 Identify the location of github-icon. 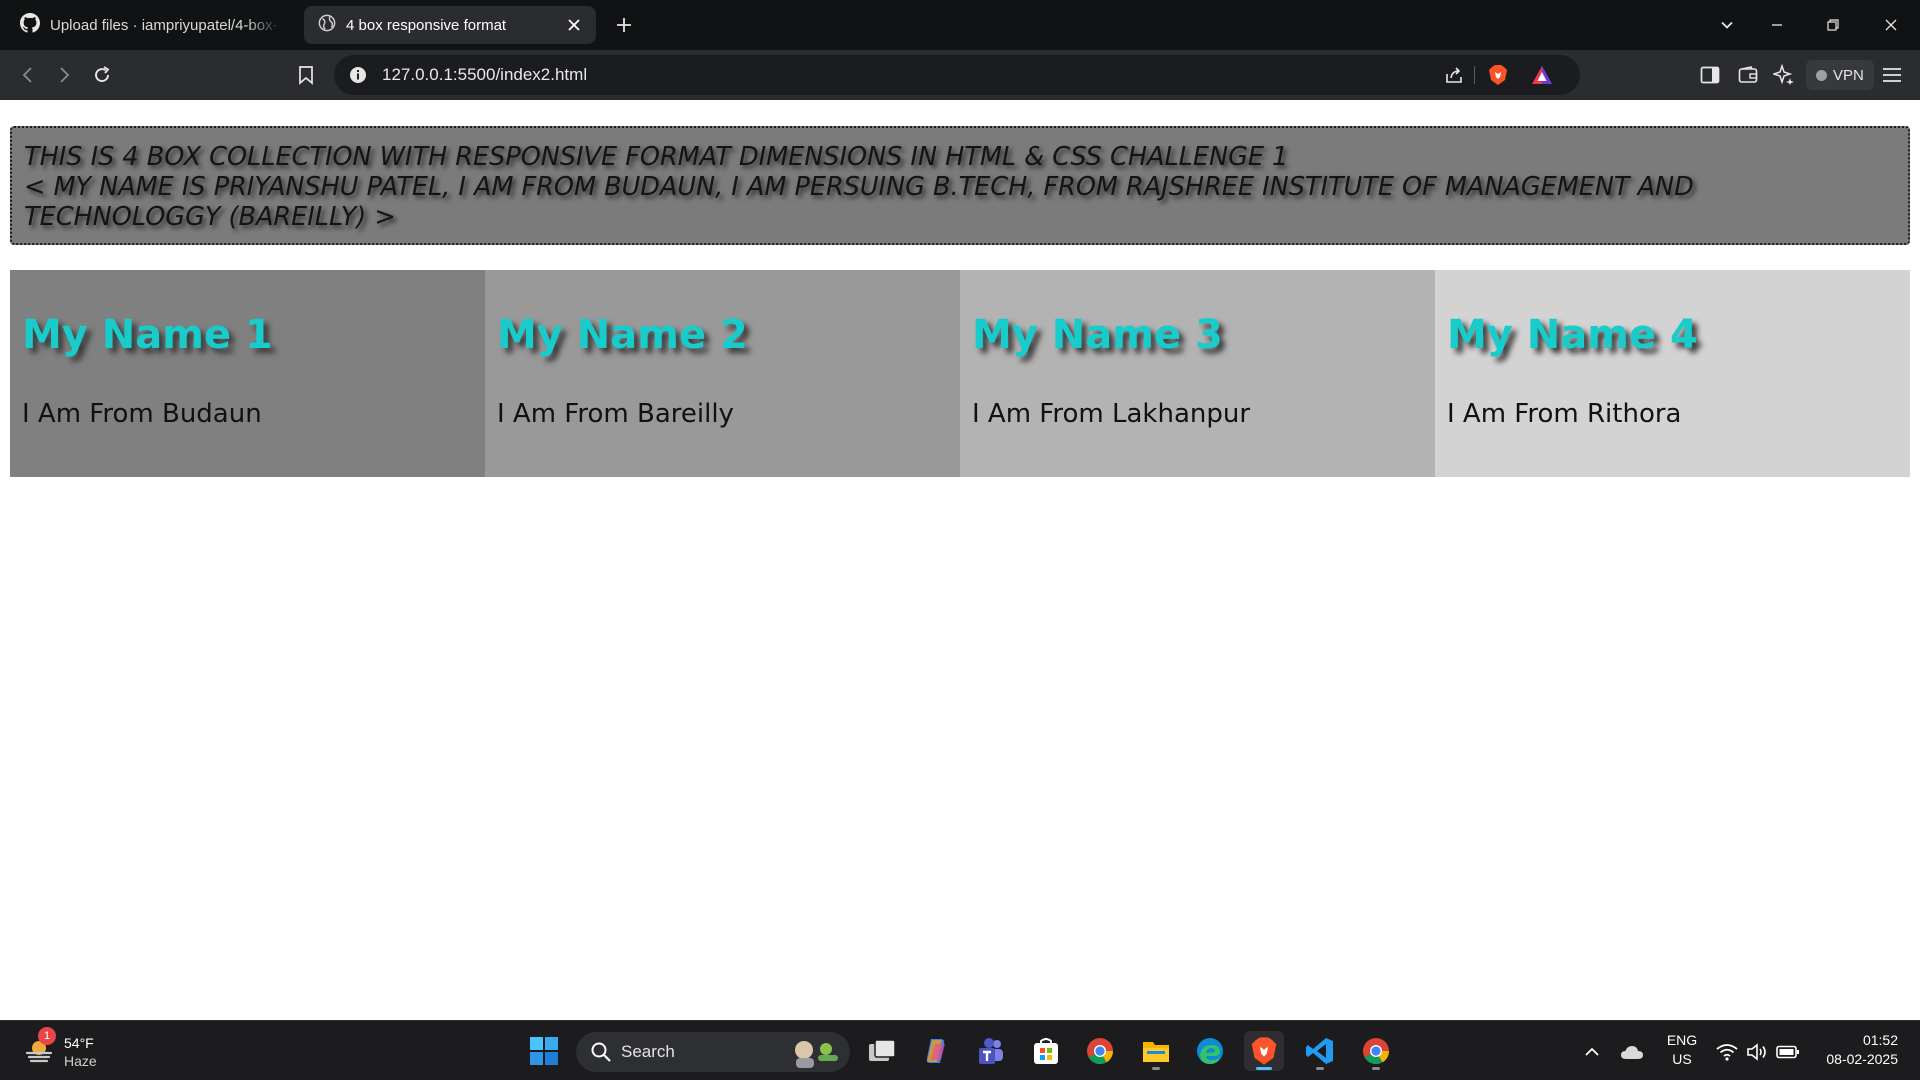
(30, 25).